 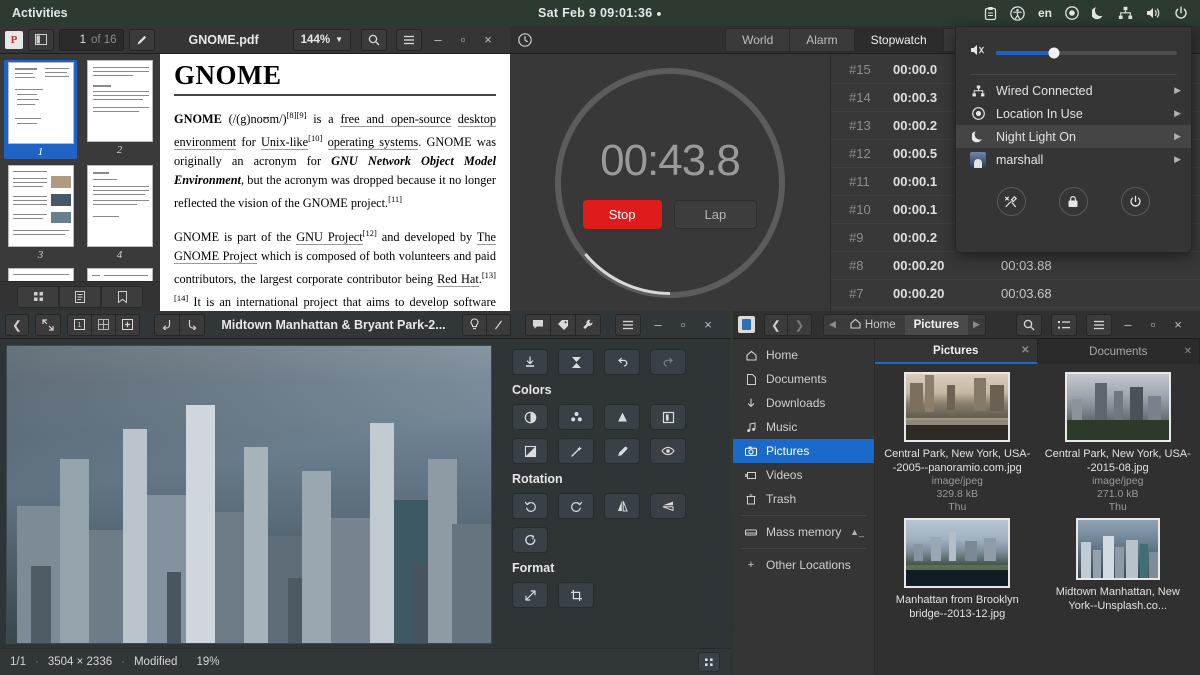 What do you see at coordinates (103, 324) in the screenshot?
I see `view-mode-group: 1` at bounding box center [103, 324].